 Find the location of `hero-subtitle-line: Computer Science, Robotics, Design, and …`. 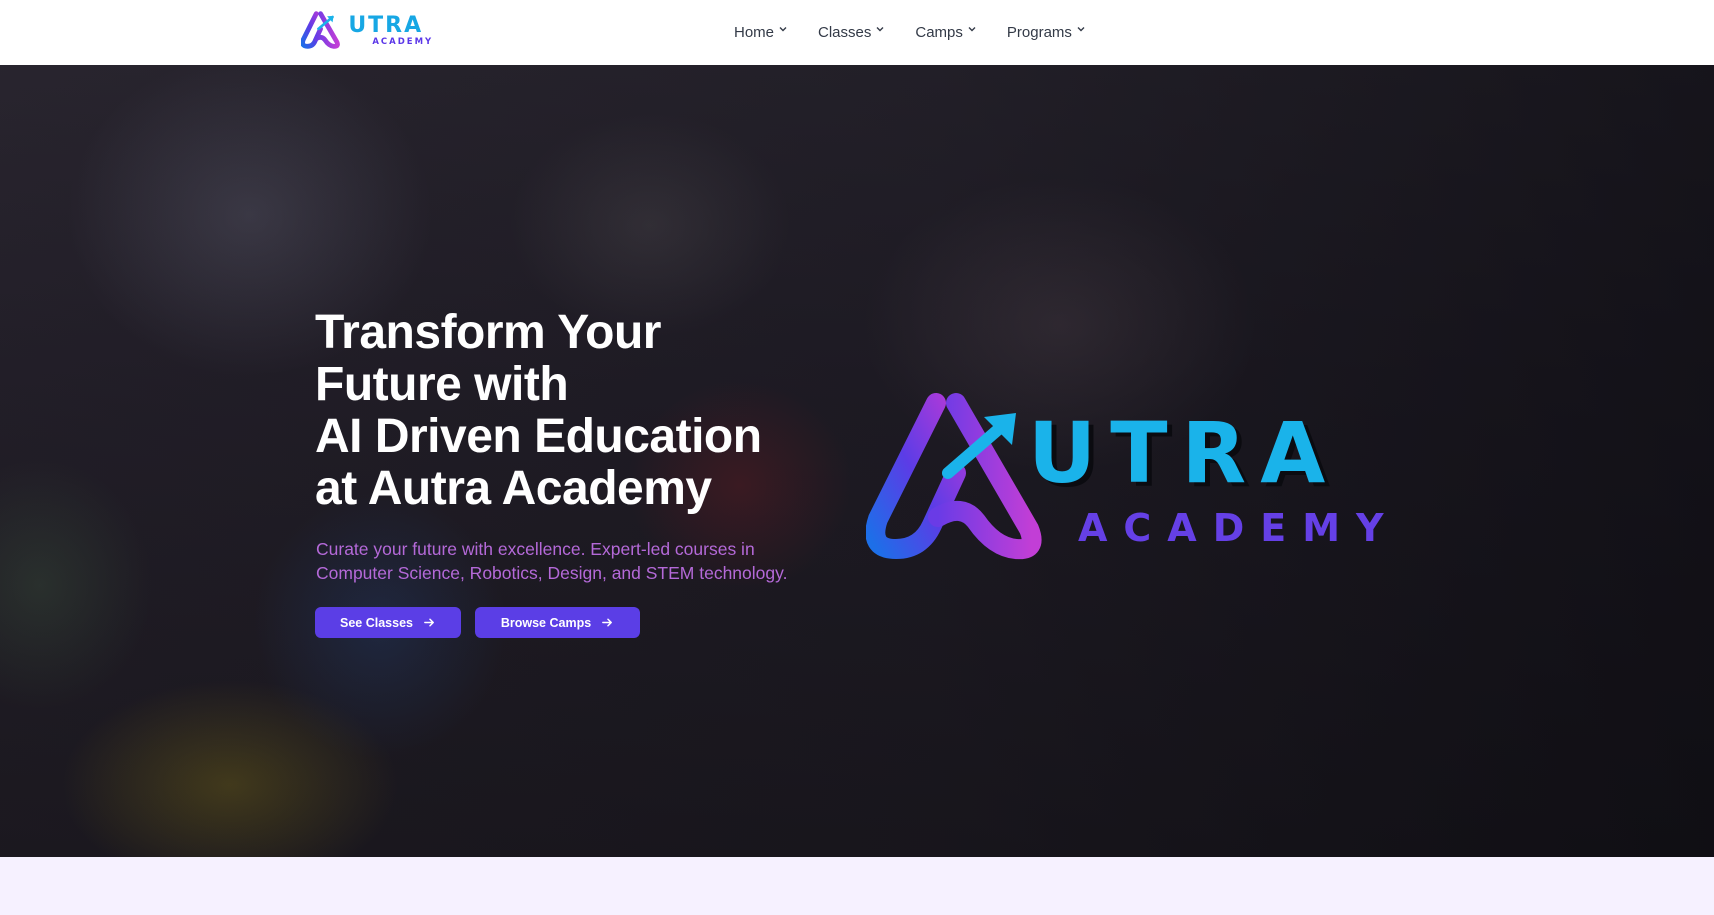

hero-subtitle-line: Computer Science, Robotics, Design, and … is located at coordinates (552, 573).